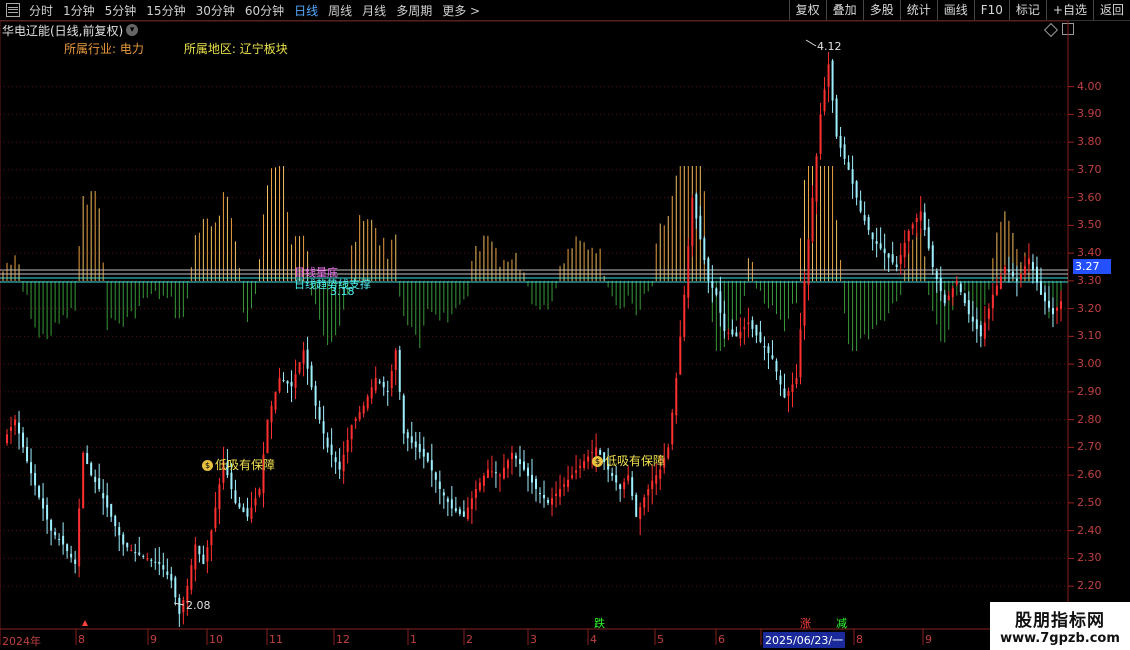  Describe the element at coordinates (841, 623) in the screenshot. I see `event-marker-reduce: 减` at that location.